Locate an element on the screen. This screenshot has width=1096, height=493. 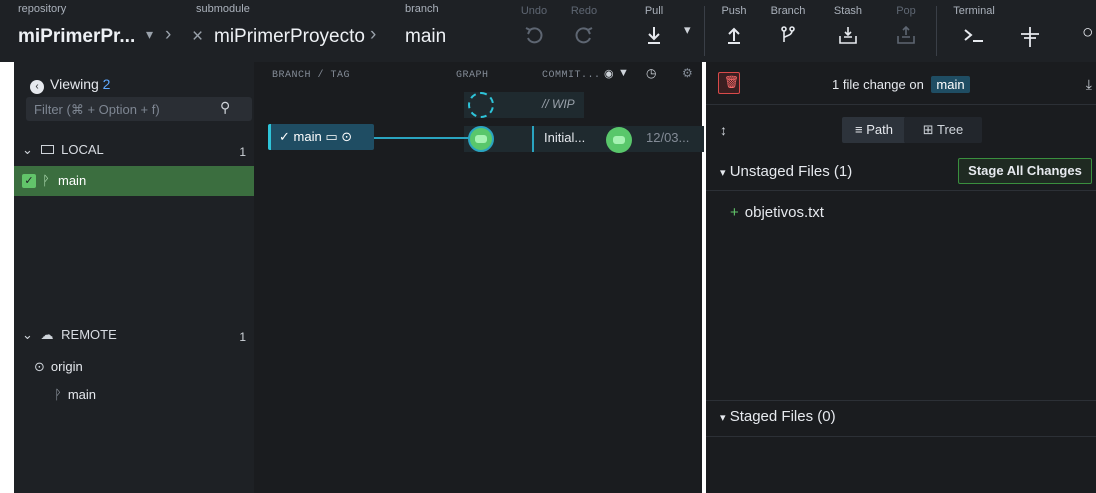
collapse-icon: ‹ is located at coordinates (37, 87).